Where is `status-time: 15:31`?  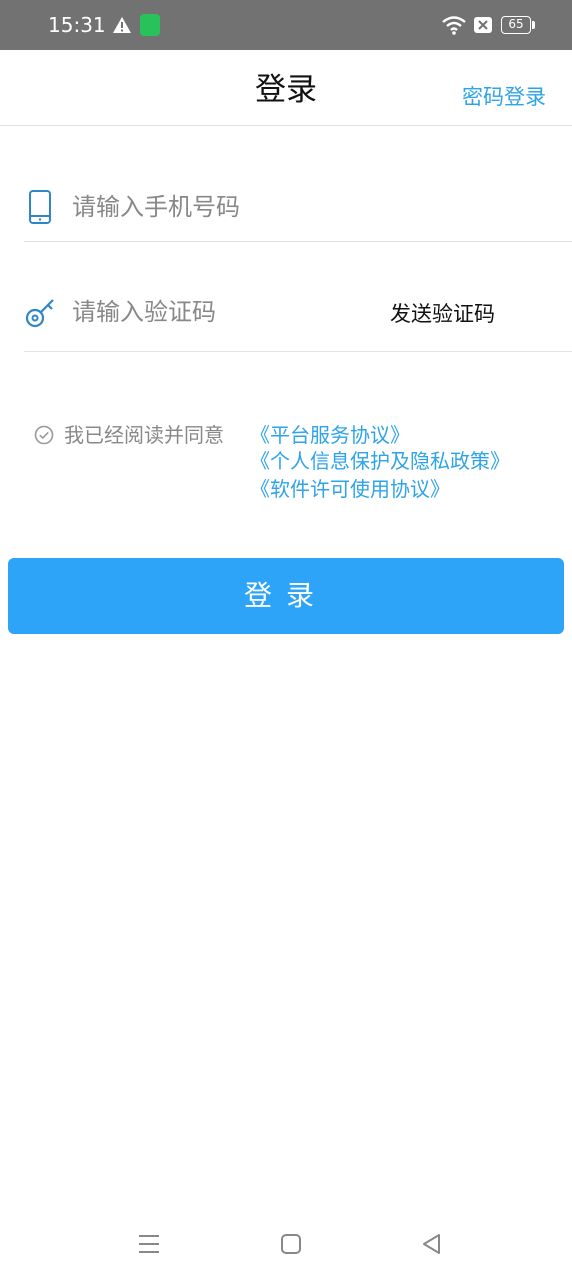 status-time: 15:31 is located at coordinates (77, 25).